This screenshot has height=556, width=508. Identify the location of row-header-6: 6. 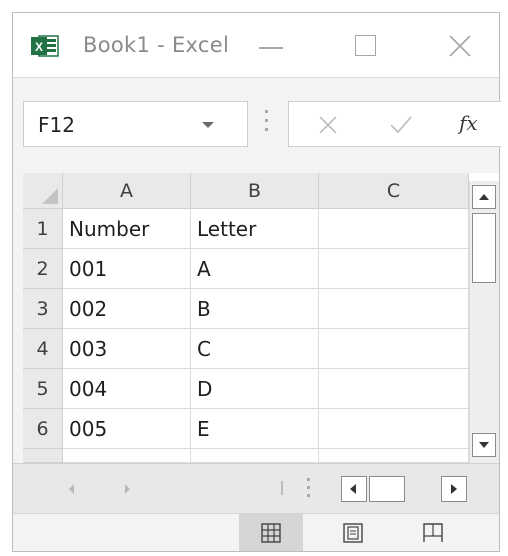
(43, 429).